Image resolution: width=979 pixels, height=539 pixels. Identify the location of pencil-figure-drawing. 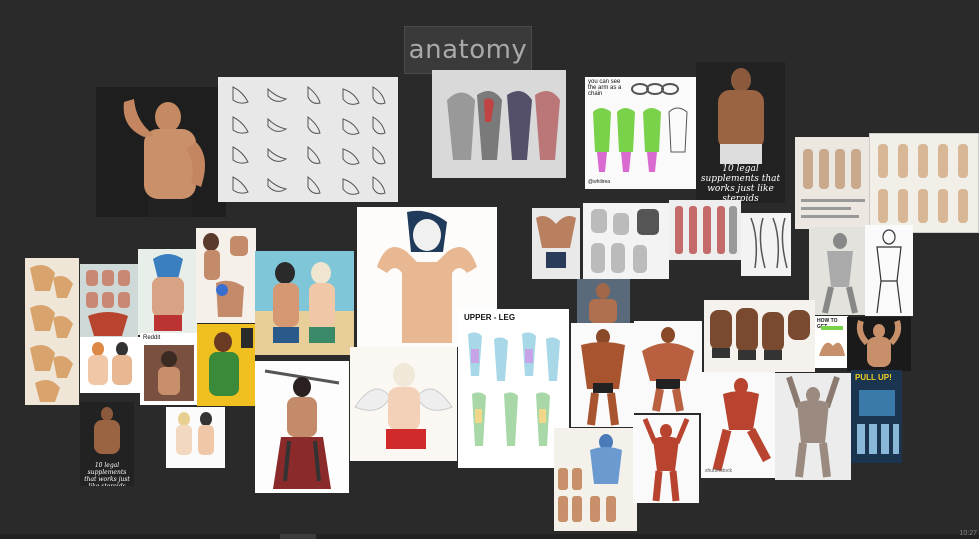
(840, 273).